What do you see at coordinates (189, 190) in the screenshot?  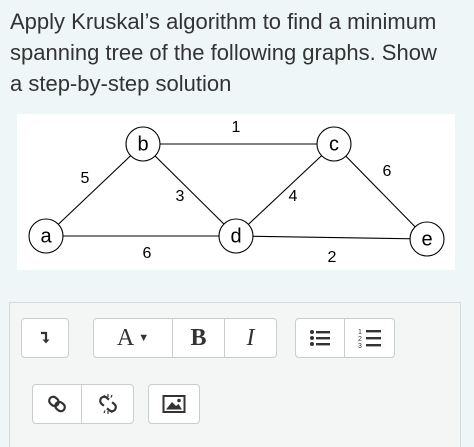 I see `edge-b-d` at bounding box center [189, 190].